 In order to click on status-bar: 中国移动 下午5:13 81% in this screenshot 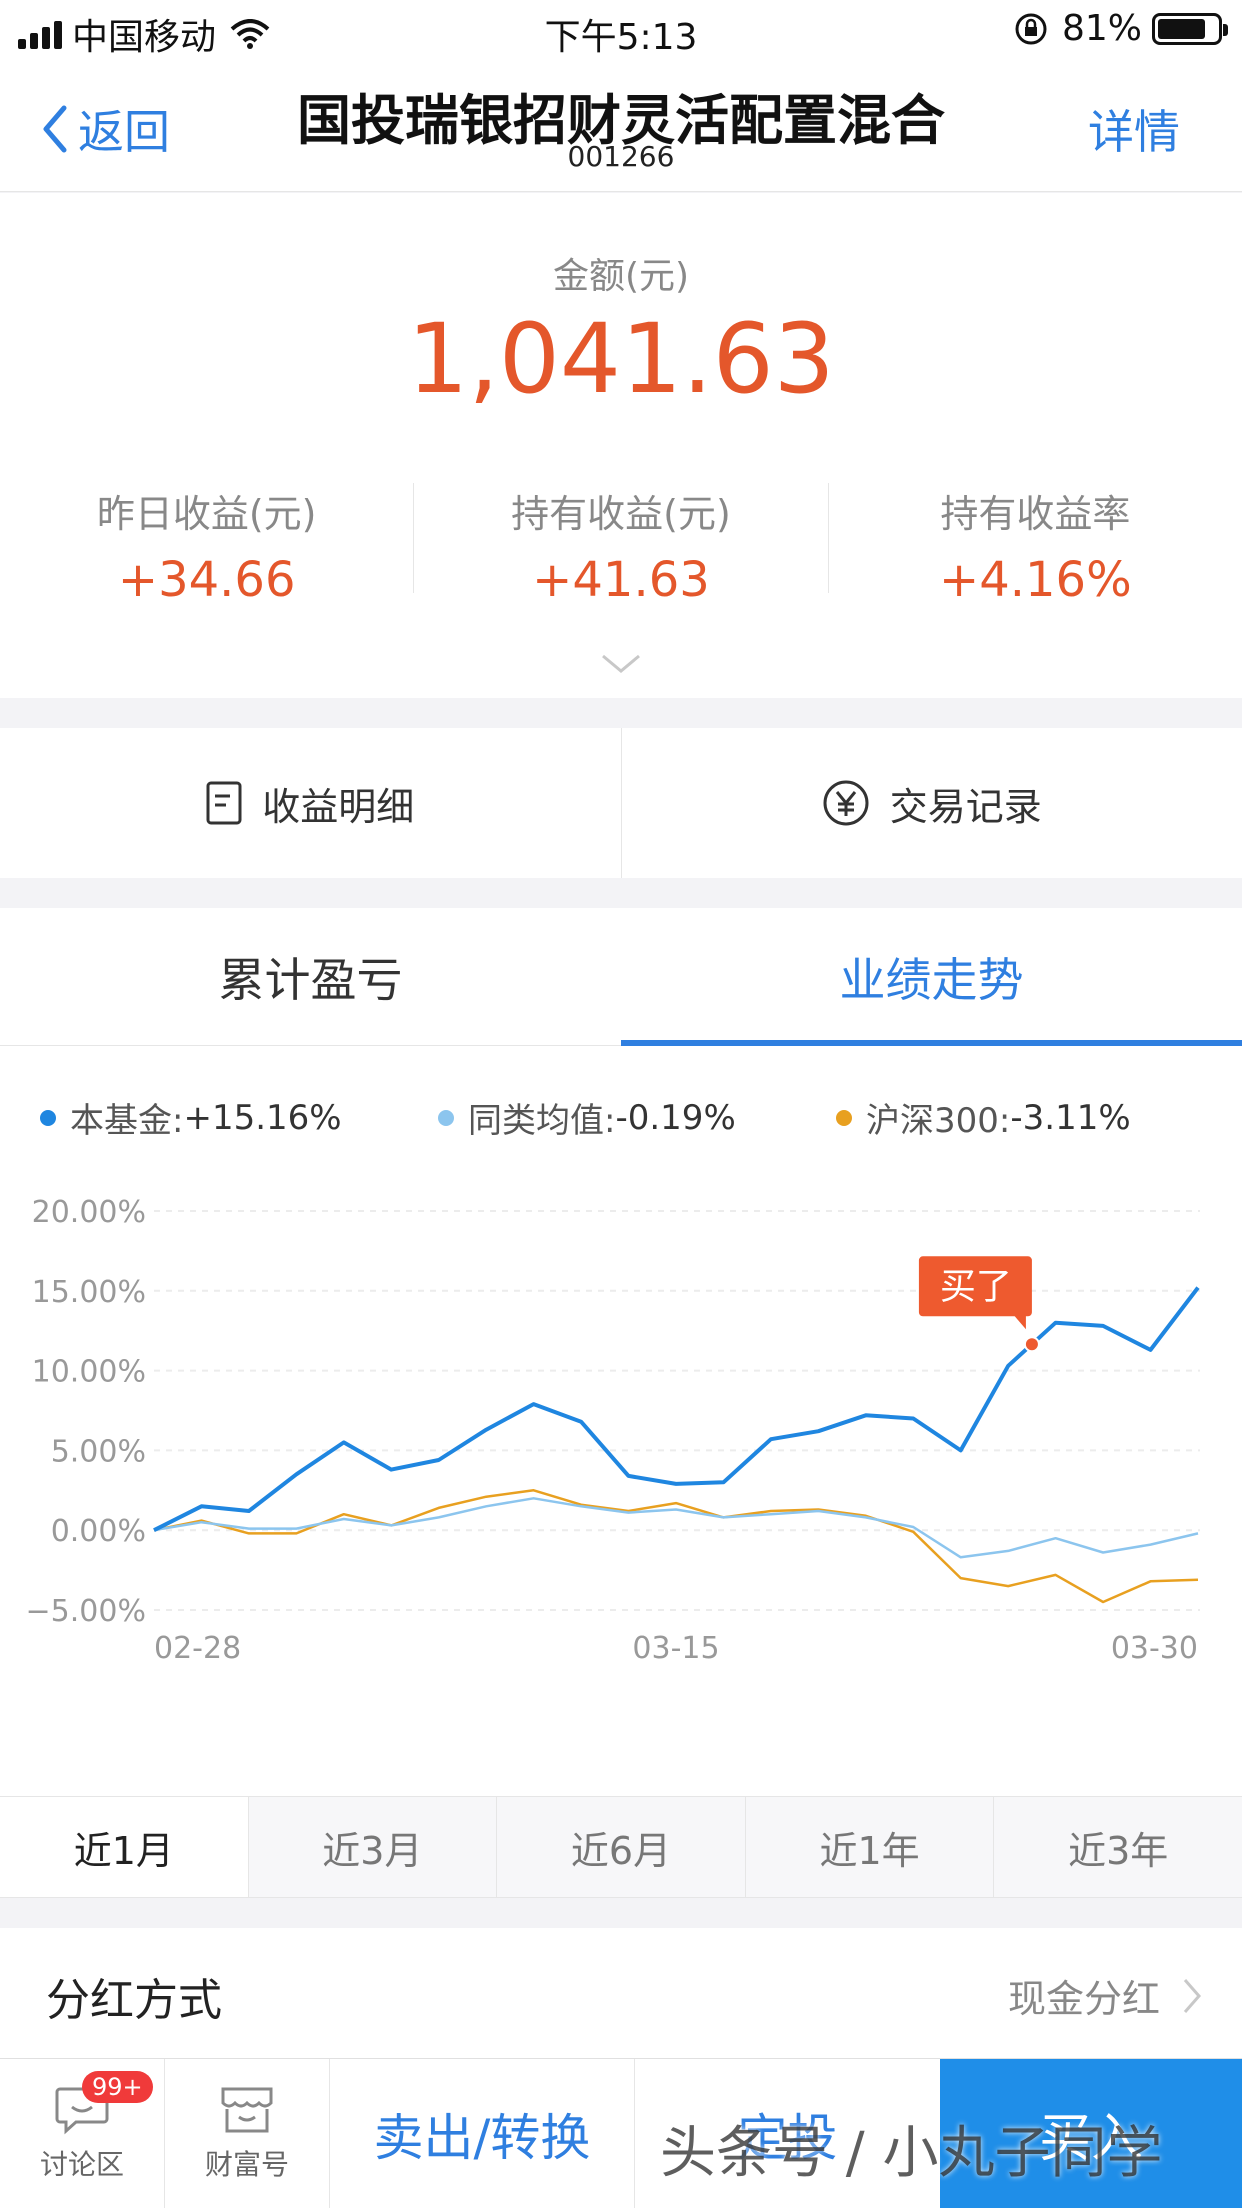, I will do `click(621, 30)`.